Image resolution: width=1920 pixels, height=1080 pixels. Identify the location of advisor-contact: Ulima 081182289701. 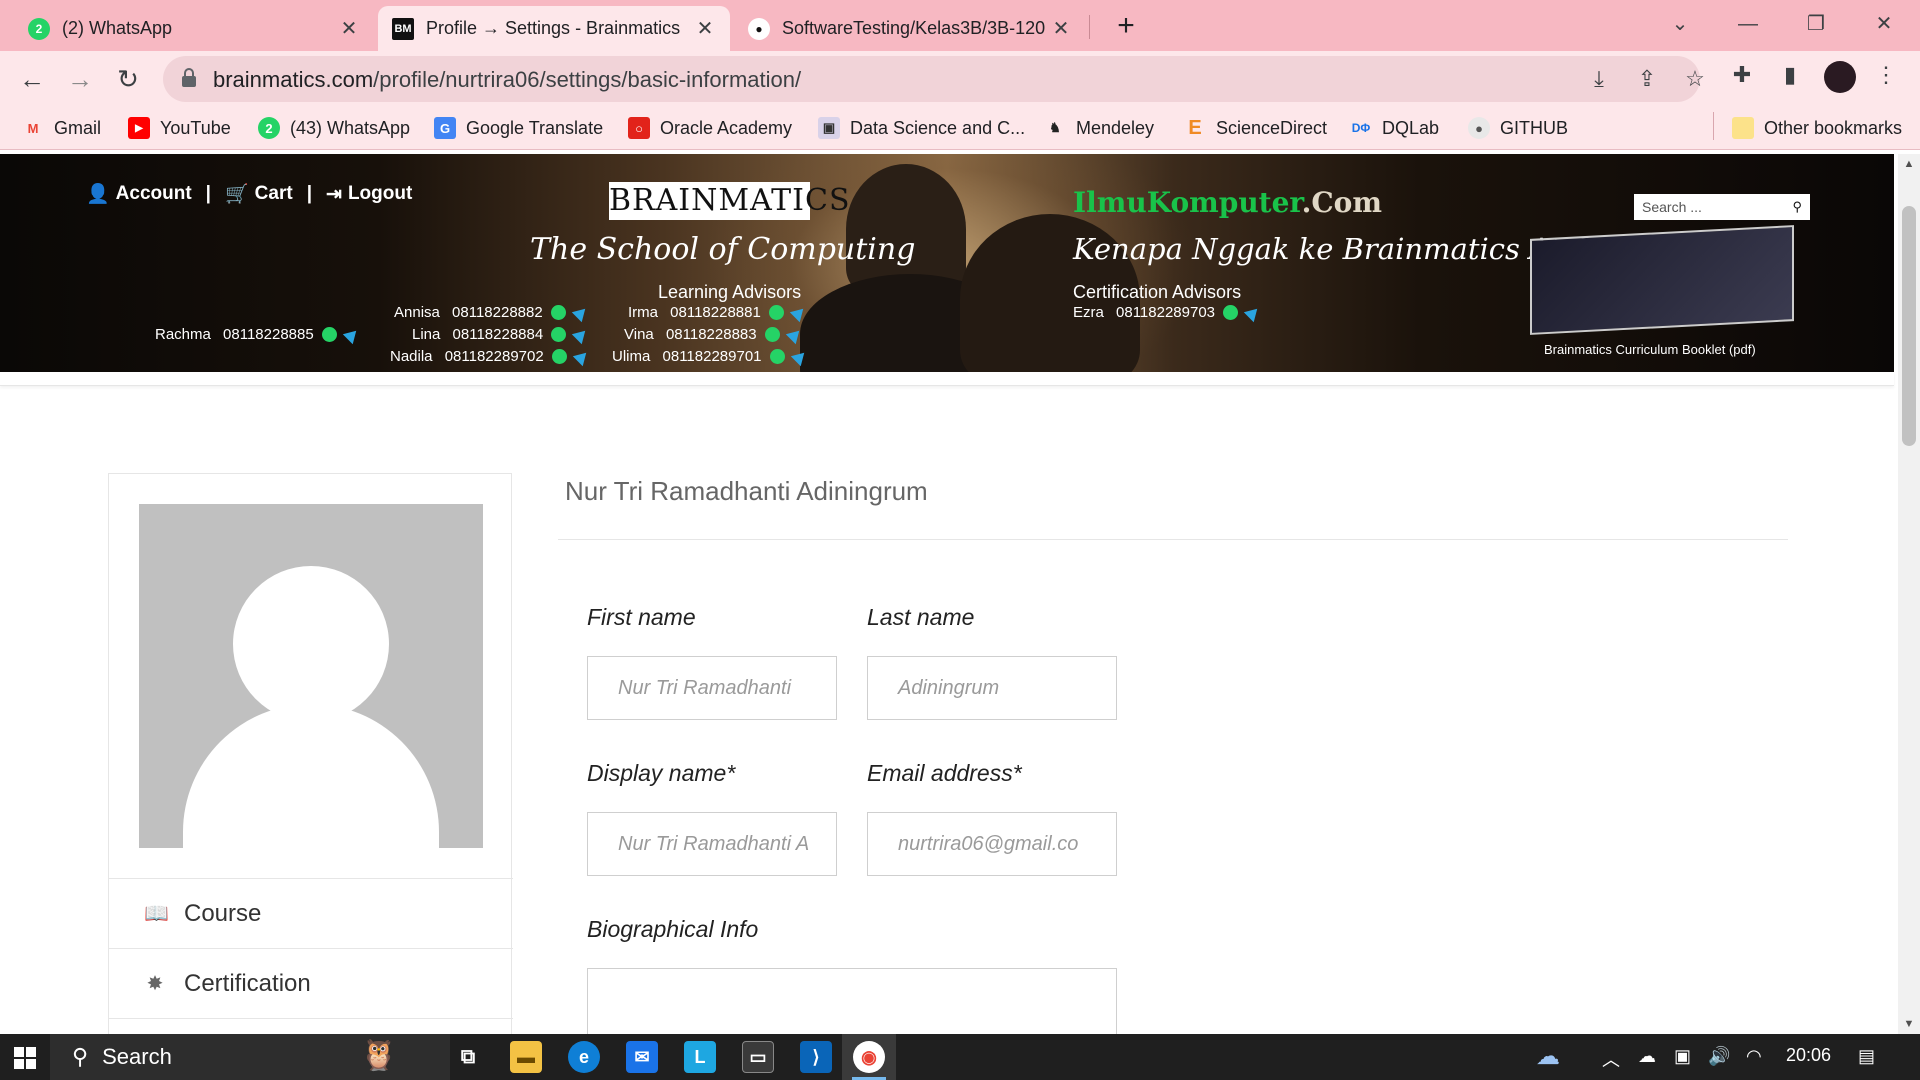
(710, 356).